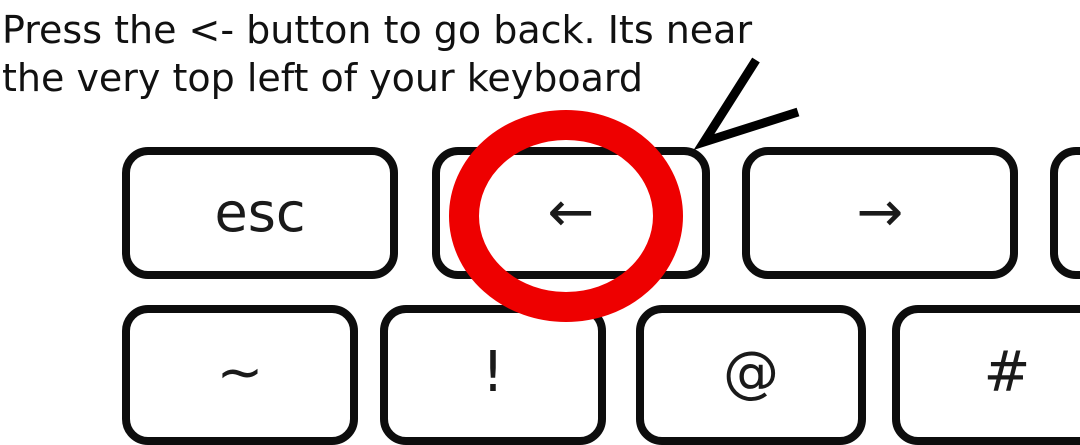 The height and width of the screenshot is (445, 1080). I want to click on esc-key: esc, so click(260, 213).